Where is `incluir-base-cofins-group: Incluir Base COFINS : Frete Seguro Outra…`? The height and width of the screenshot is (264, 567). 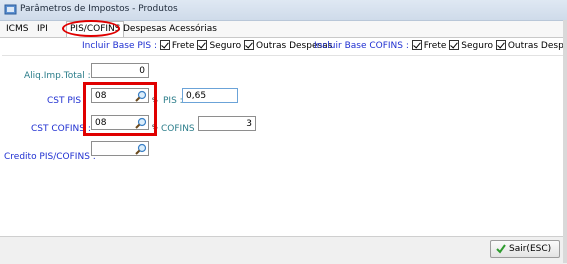
incluir-base-cofins-group: Incluir Base COFINS : Frete Seguro Outra… is located at coordinates (440, 46).